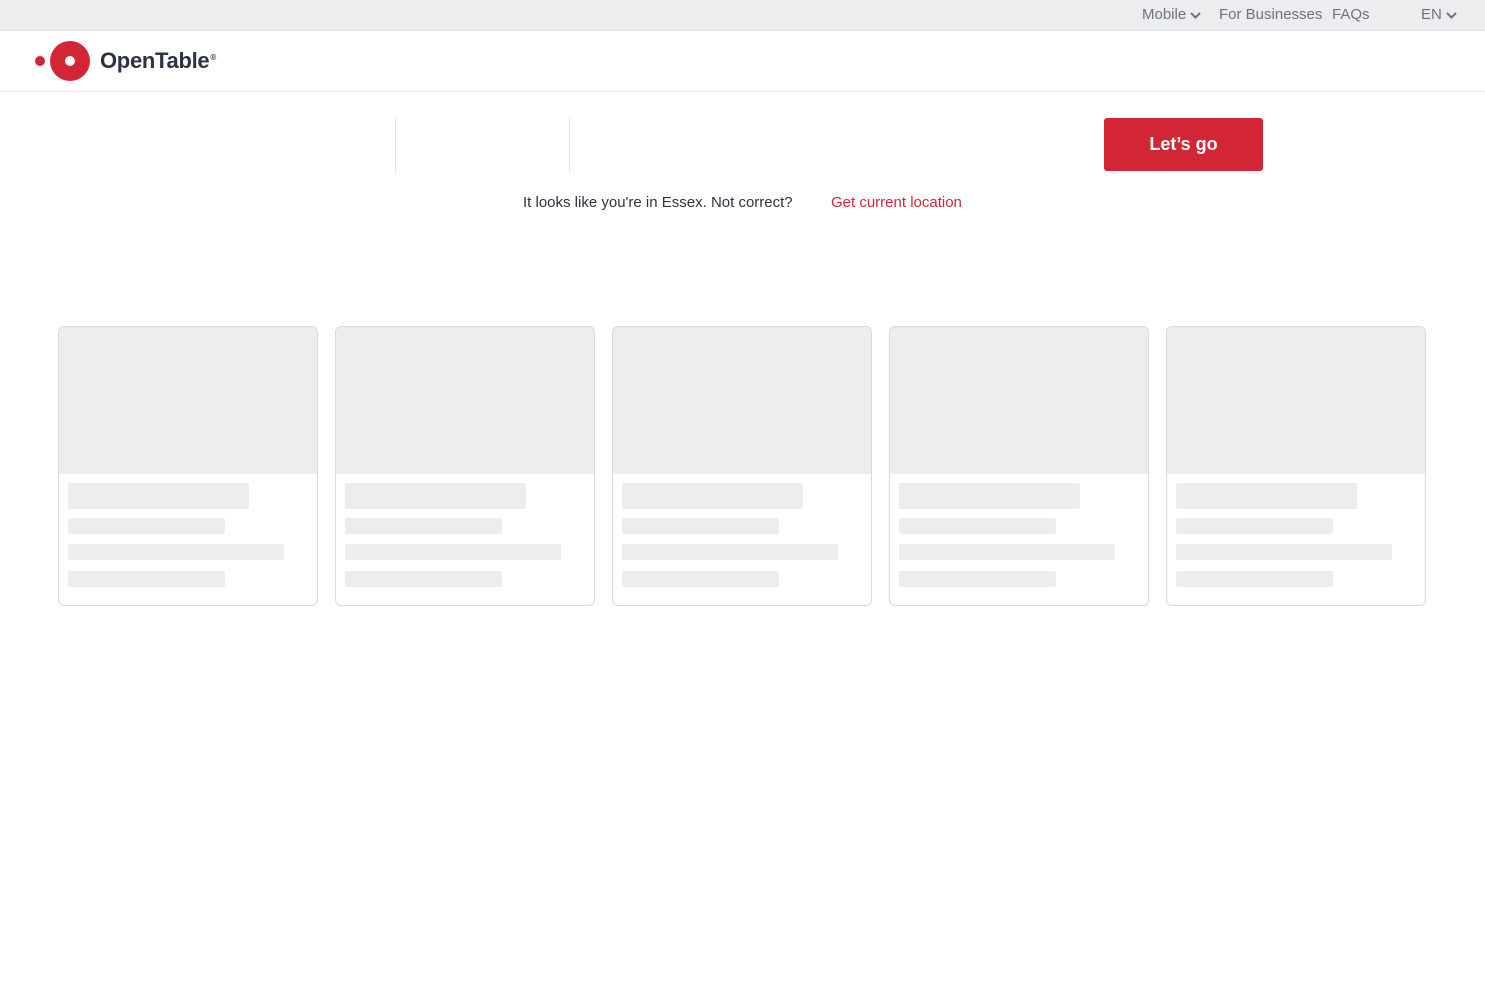 The width and height of the screenshot is (1485, 990). Describe the element at coordinates (62, 61) in the screenshot. I see `opentable-logo-icon` at that location.